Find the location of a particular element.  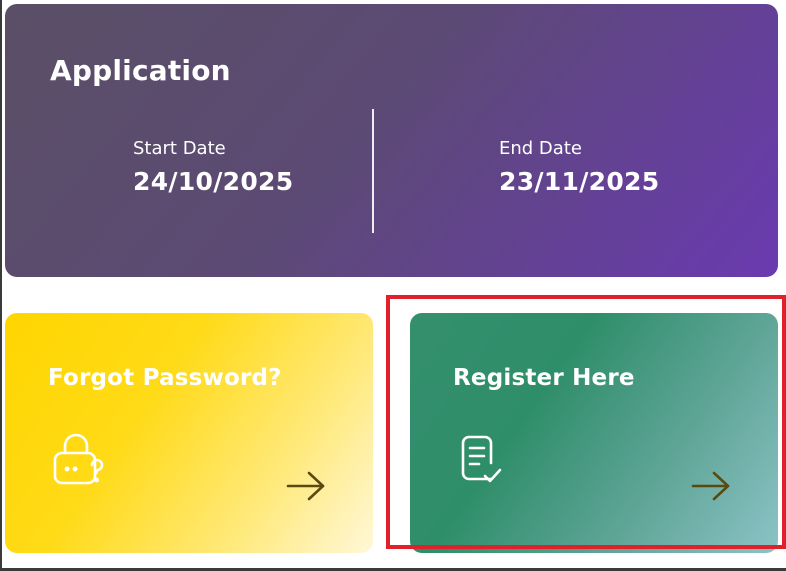

end-date-label: End Date is located at coordinates (540, 148).